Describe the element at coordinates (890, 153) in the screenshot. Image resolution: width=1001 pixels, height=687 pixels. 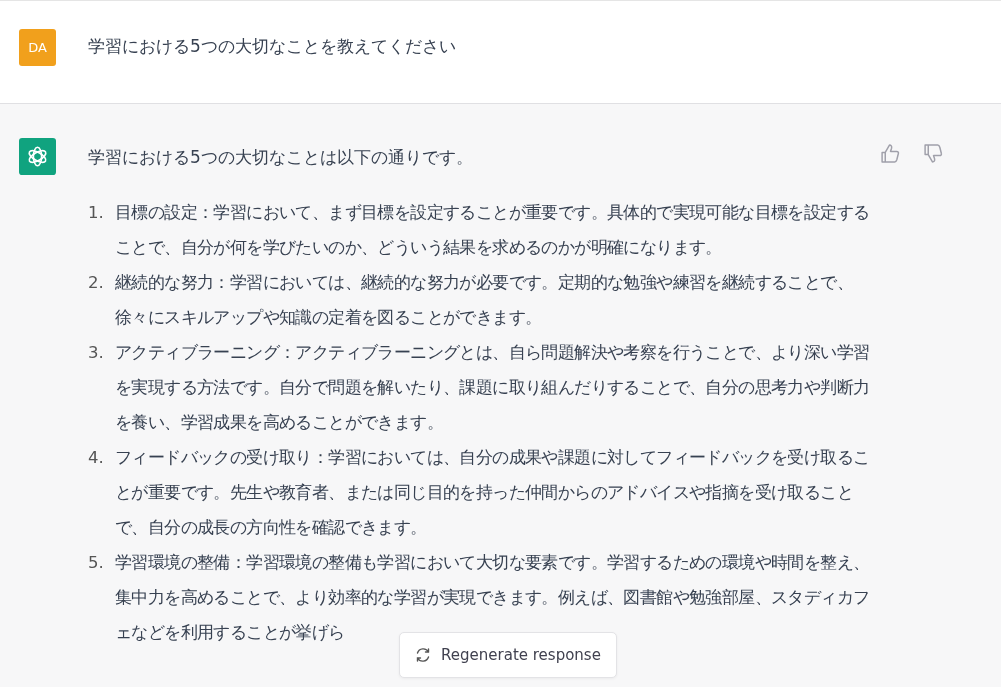
I see `thumbs-up-icon` at that location.